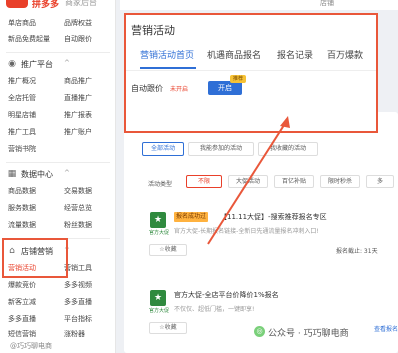  I want to click on annotation-arrow, so click(248, 180).